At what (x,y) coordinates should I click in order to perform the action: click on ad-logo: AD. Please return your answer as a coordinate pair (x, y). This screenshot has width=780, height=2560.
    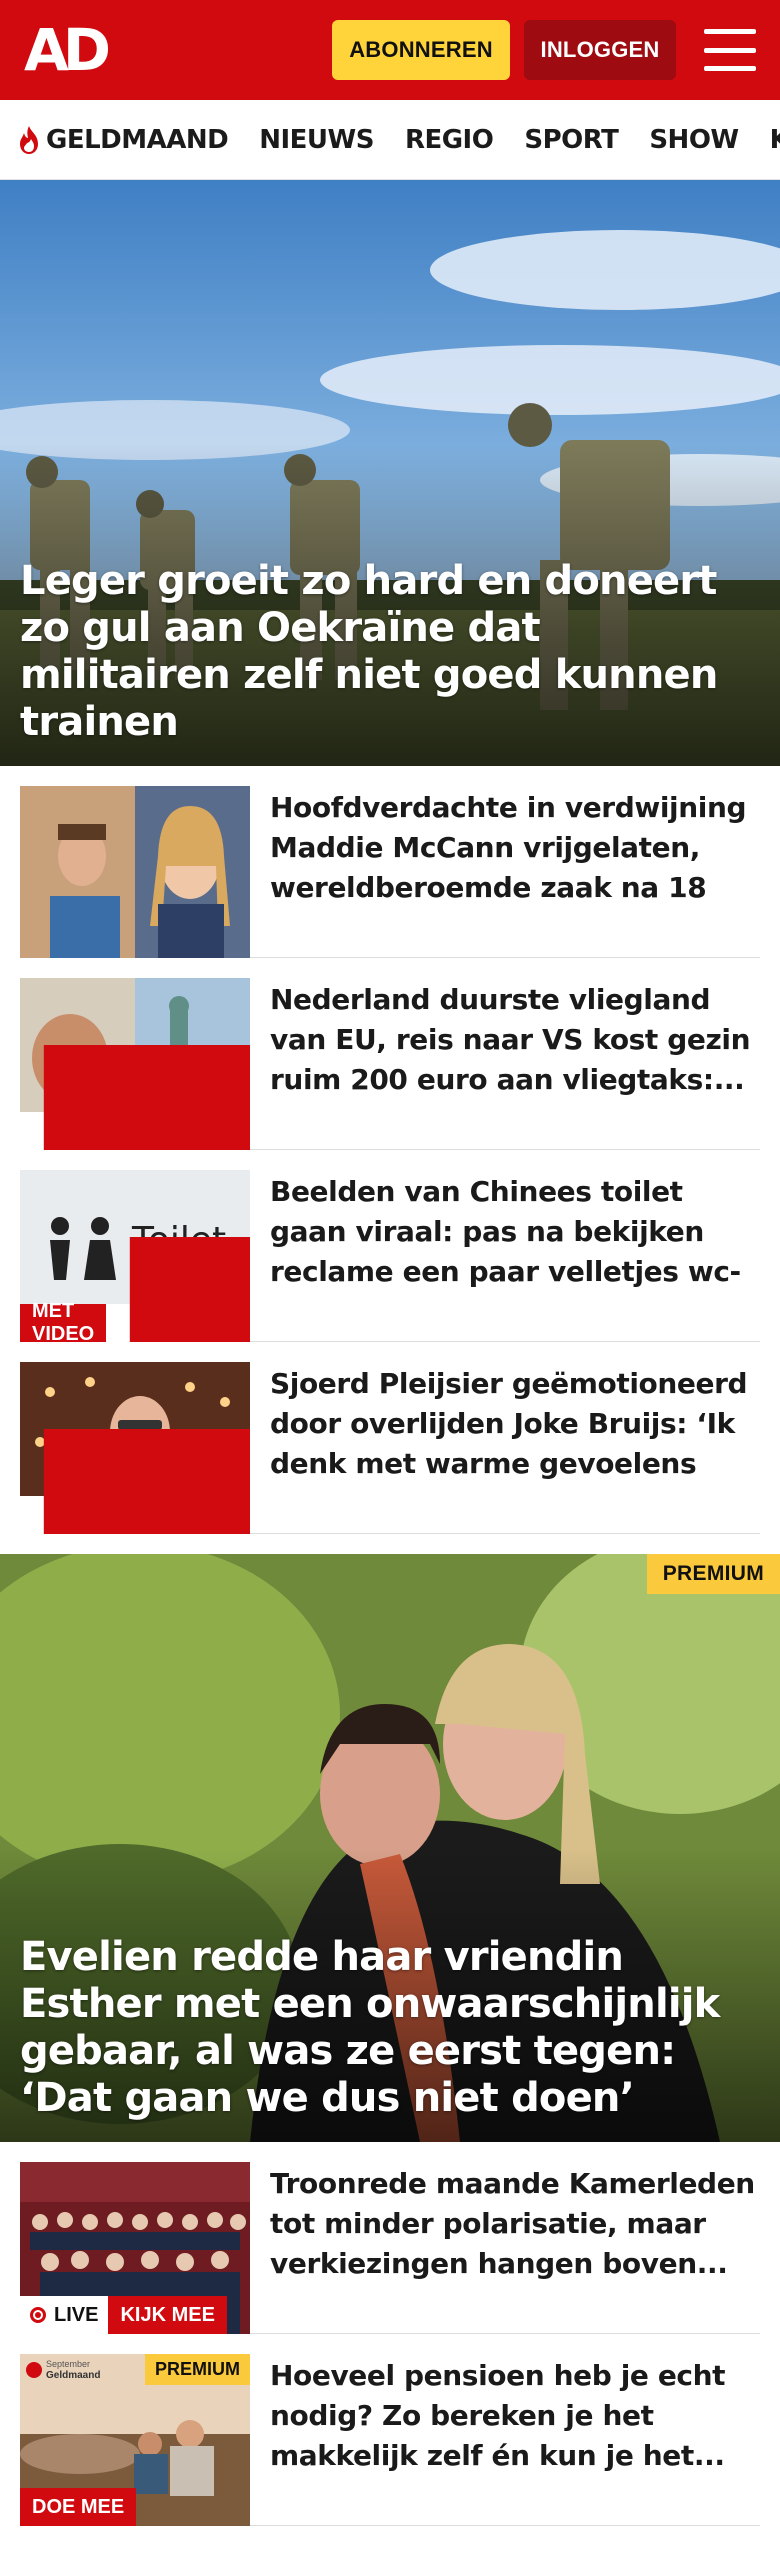
    Looking at the image, I should click on (67, 50).